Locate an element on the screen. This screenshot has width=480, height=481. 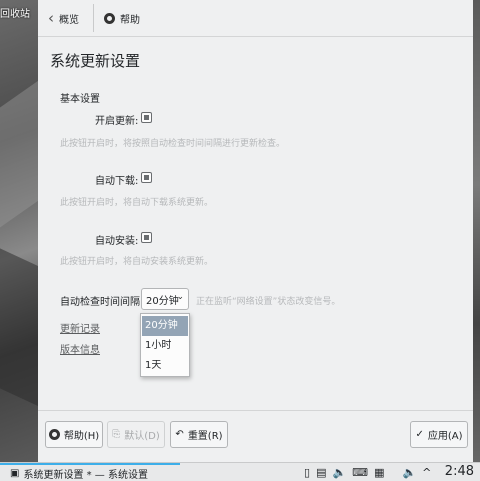
volume-icon: 🔈 is located at coordinates (339, 472).